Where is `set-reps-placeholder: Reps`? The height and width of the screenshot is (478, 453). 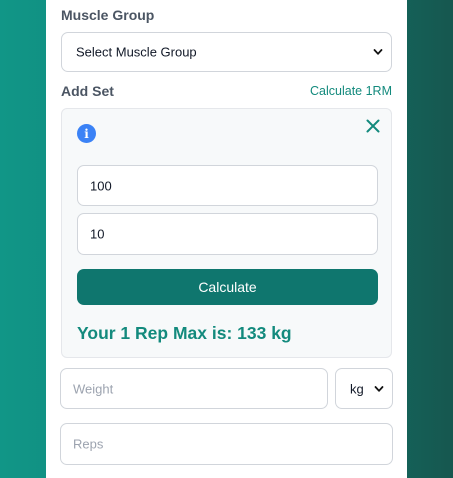
set-reps-placeholder: Reps is located at coordinates (88, 444).